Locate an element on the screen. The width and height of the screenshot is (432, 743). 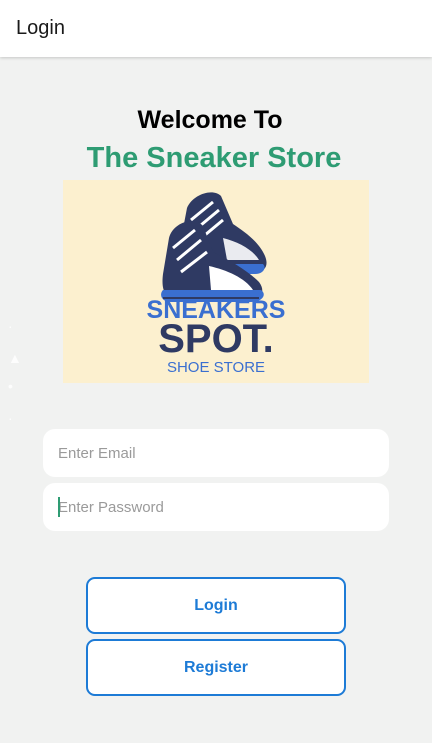
app-bar: Login is located at coordinates (216, 28).